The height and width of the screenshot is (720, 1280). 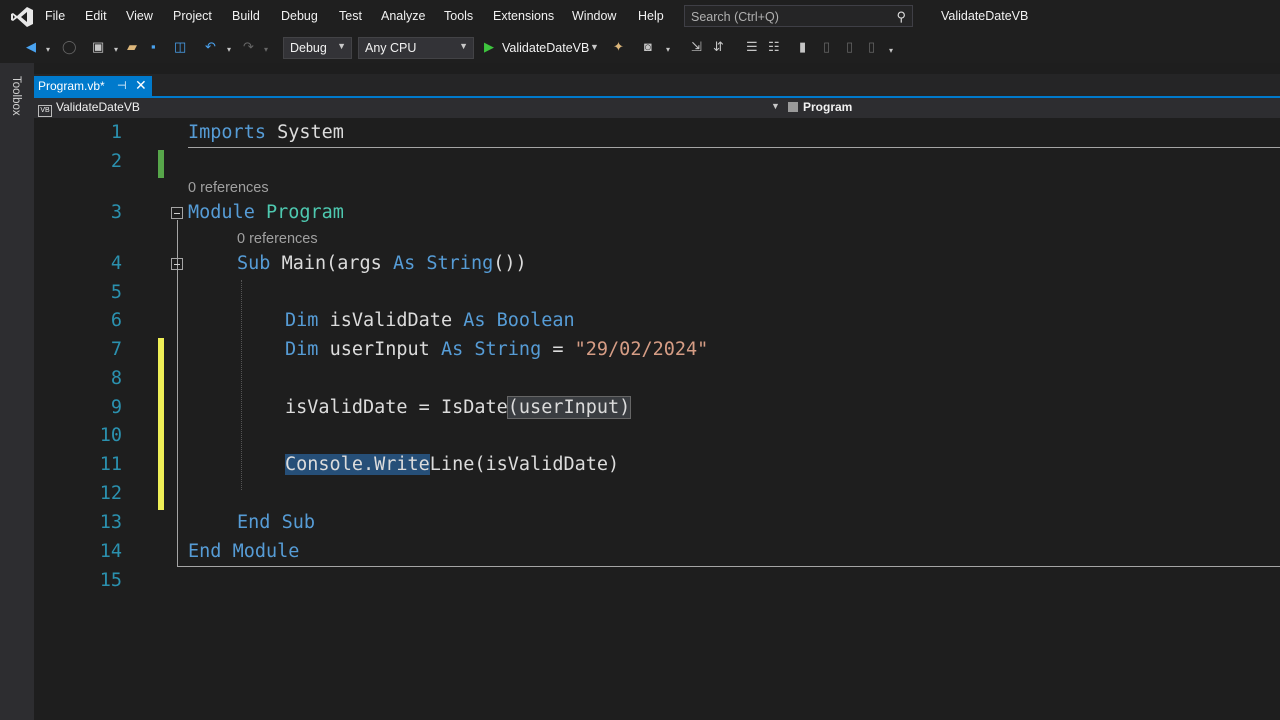 What do you see at coordinates (116, 292) in the screenshot?
I see `line-number: 5` at bounding box center [116, 292].